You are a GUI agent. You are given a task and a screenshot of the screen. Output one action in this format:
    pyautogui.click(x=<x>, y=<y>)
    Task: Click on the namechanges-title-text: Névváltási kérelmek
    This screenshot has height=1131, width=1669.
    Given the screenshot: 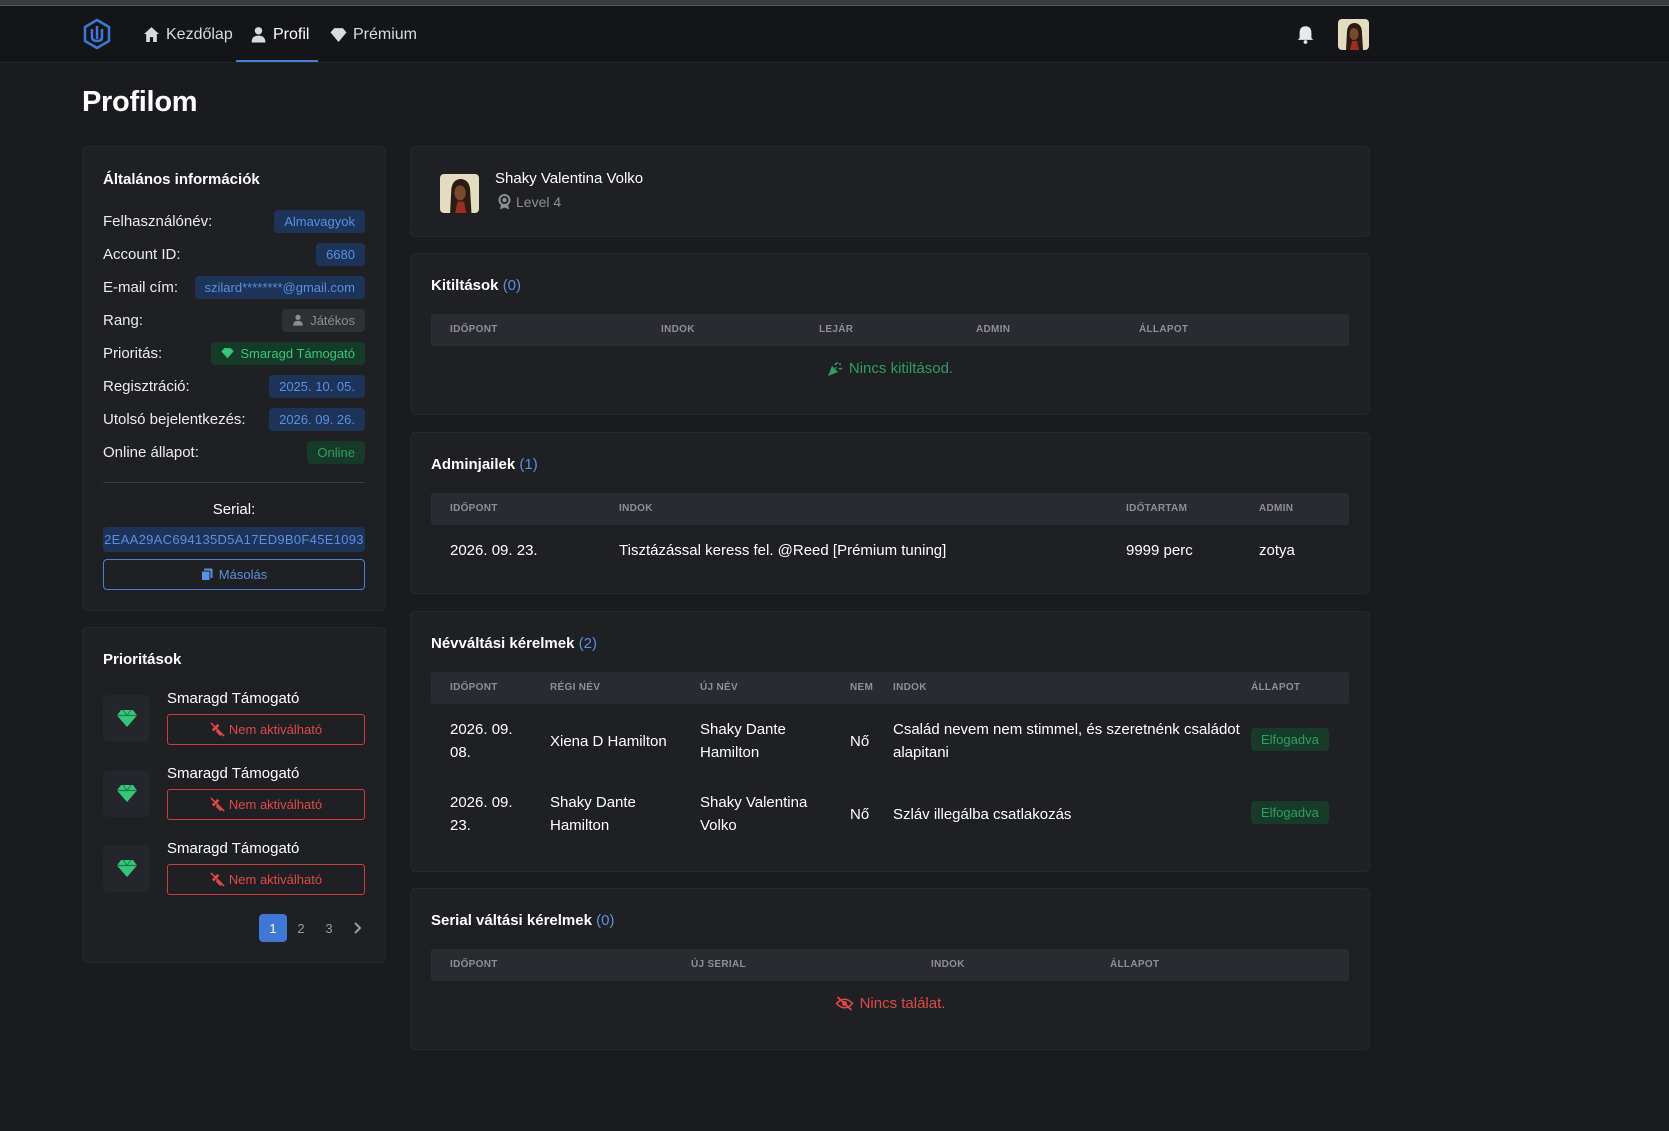 What is the action you would take?
    pyautogui.click(x=503, y=643)
    